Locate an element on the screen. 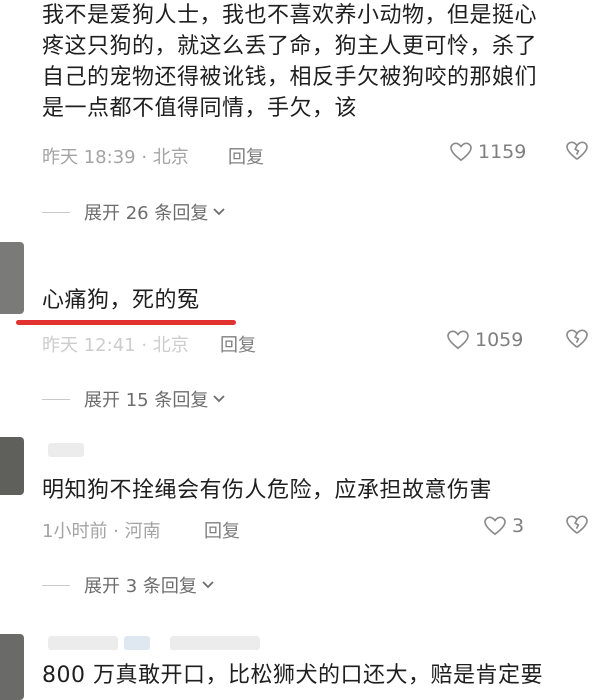  like-button: 1059 is located at coordinates (485, 340).